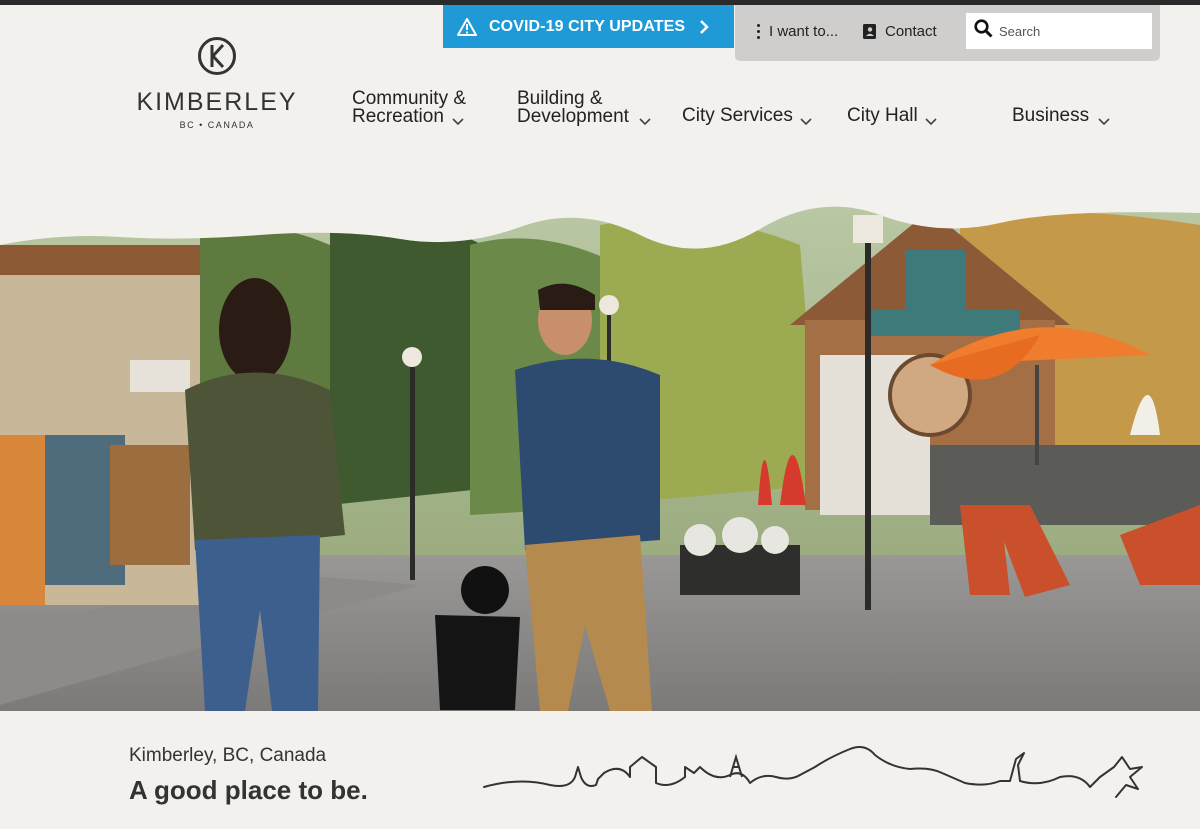 The image size is (1200, 829). I want to click on nav-label: Development, so click(573, 116).